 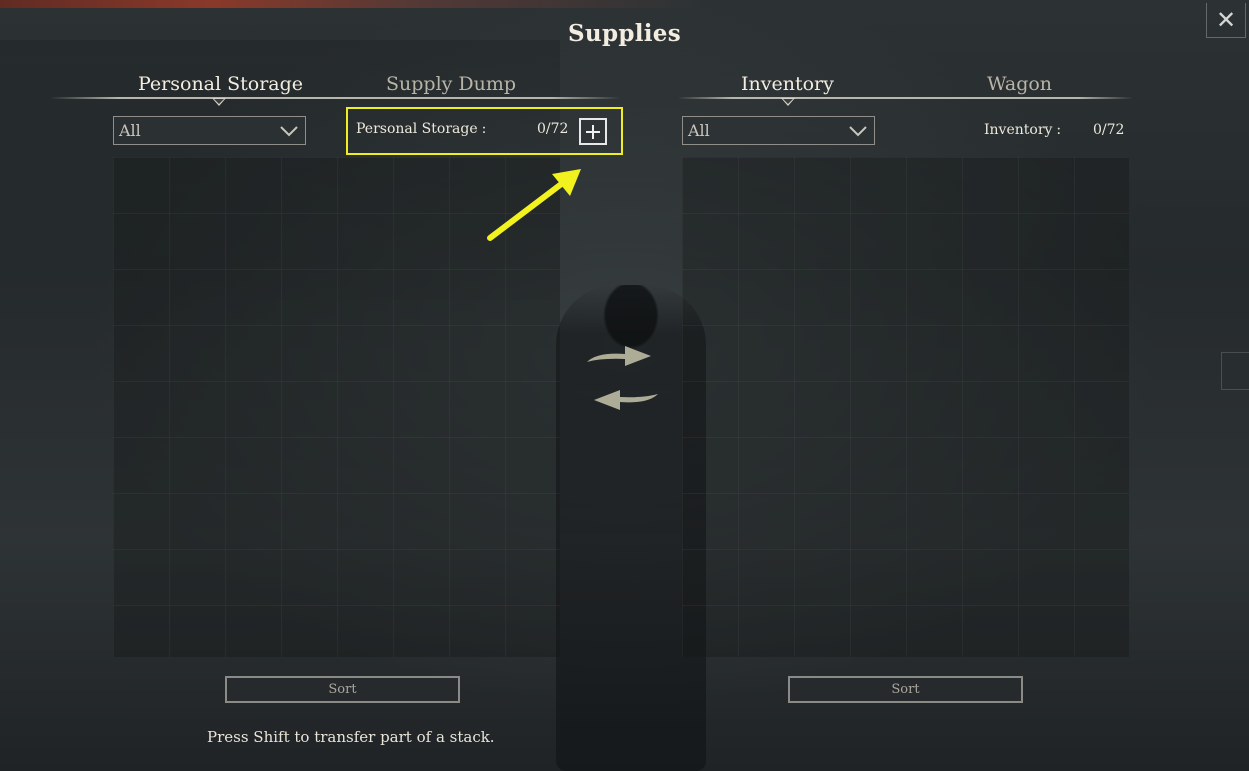 What do you see at coordinates (787, 84) in the screenshot?
I see `tab-inventory: Inventory` at bounding box center [787, 84].